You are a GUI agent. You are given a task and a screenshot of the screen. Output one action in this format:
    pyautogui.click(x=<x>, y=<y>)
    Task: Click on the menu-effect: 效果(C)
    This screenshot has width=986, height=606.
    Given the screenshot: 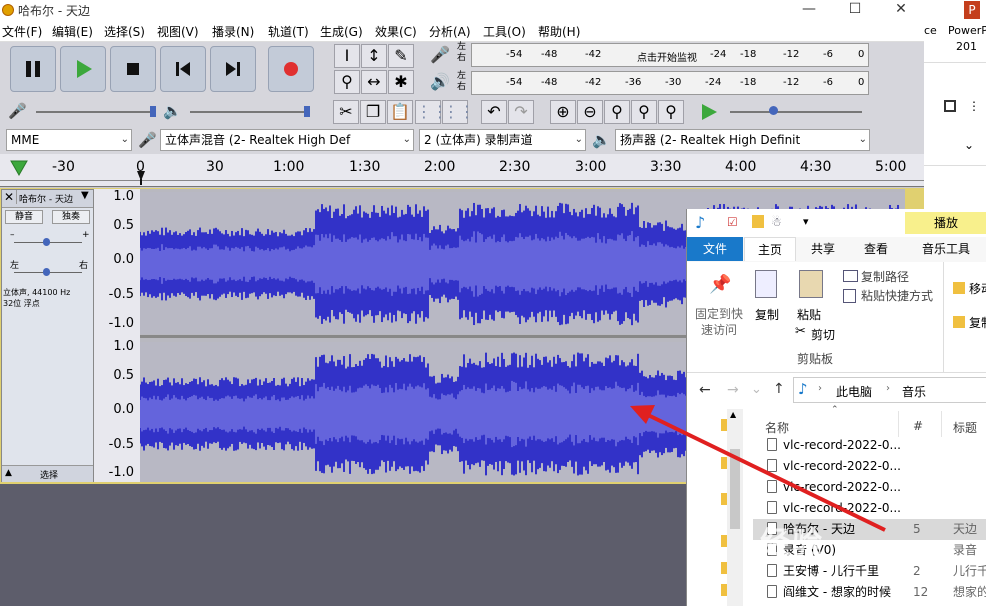 What is the action you would take?
    pyautogui.click(x=396, y=31)
    